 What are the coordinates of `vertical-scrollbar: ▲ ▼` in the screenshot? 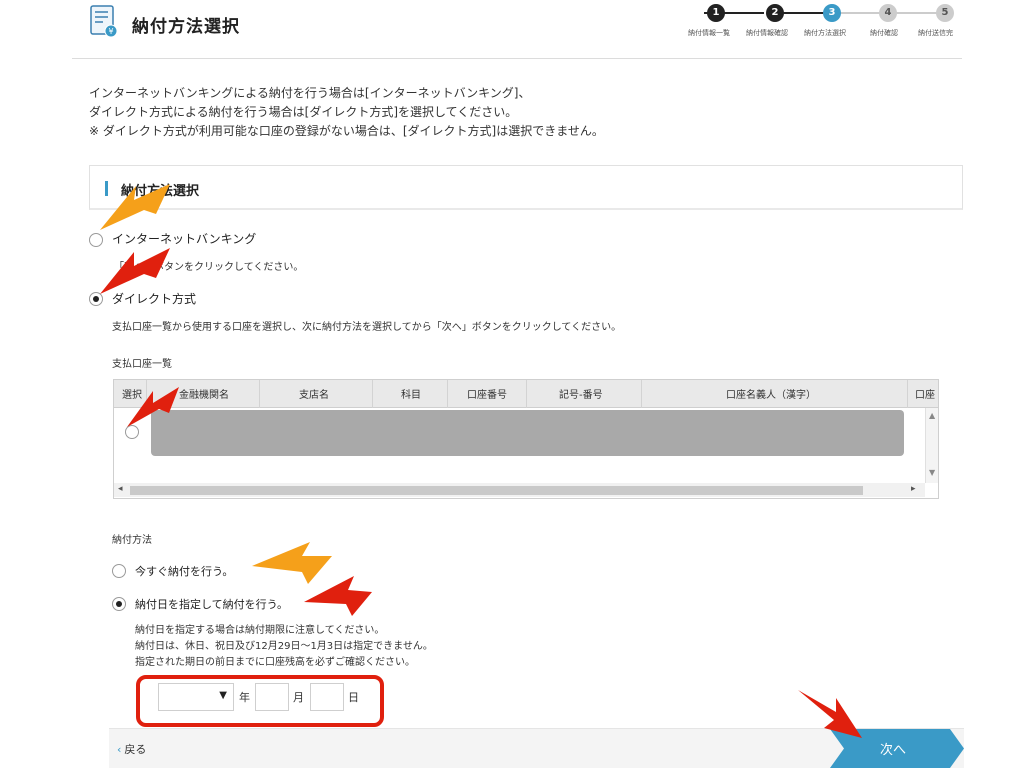 It's located at (931, 445).